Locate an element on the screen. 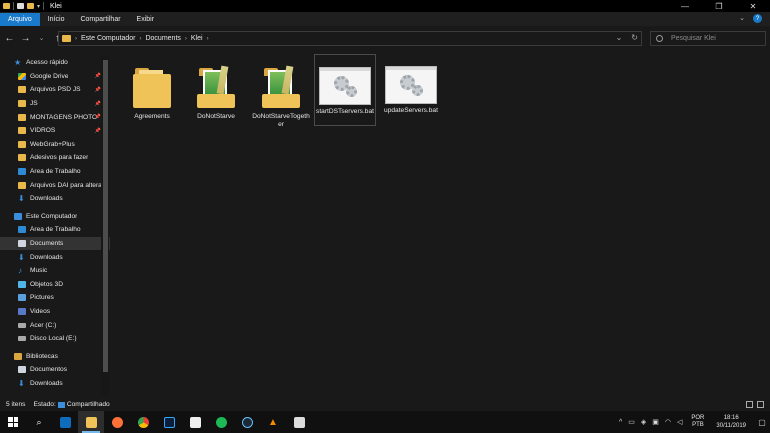  sidebar-item-quick-access: ★ Acesso rápido is located at coordinates (55, 63).